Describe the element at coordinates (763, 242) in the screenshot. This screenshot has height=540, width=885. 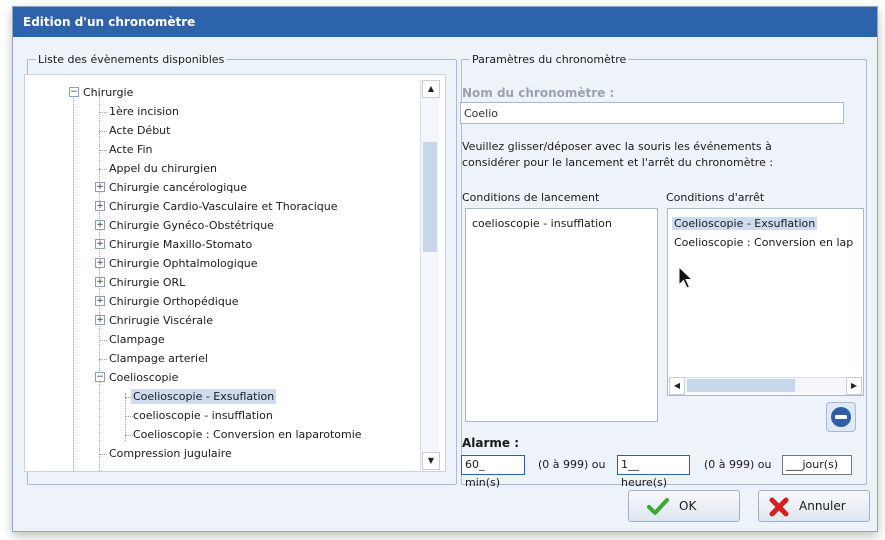
I see `list-item: Coelioscopie : Conversion en lap` at that location.